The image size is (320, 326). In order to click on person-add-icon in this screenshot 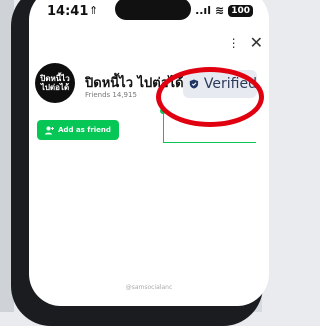, I will do `click(50, 130)`.